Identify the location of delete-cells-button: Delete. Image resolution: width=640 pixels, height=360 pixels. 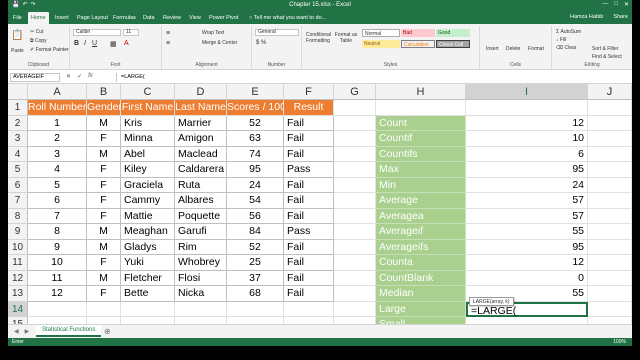
(513, 49).